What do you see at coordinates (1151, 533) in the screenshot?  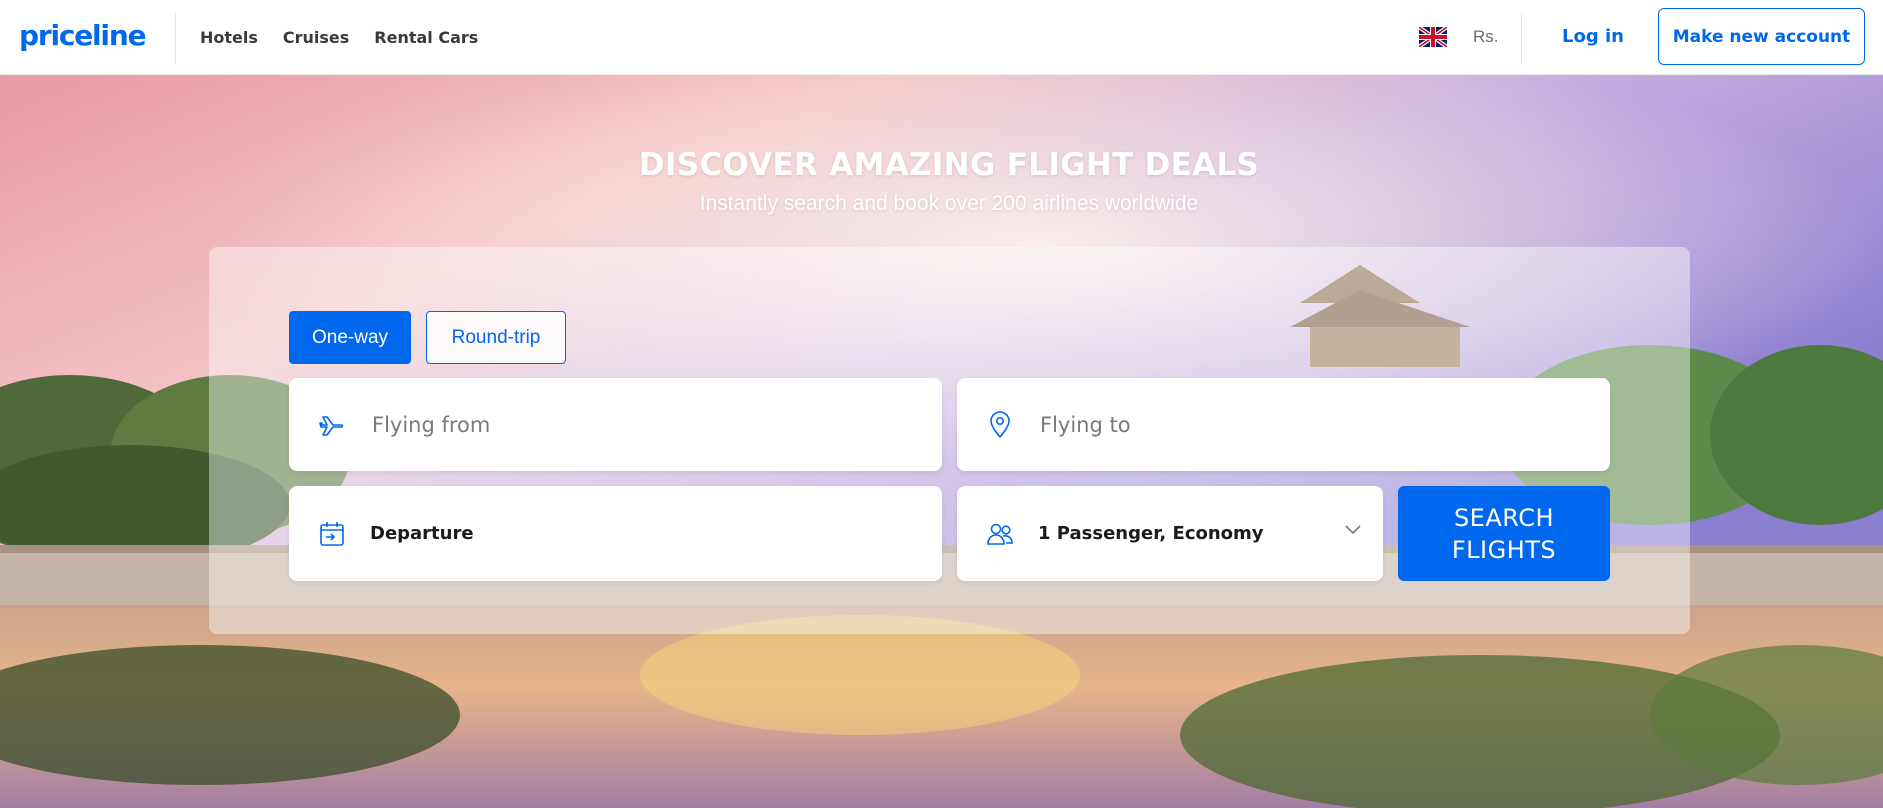 I see `passengers-cabin-value: 1 Passenger, Economy` at bounding box center [1151, 533].